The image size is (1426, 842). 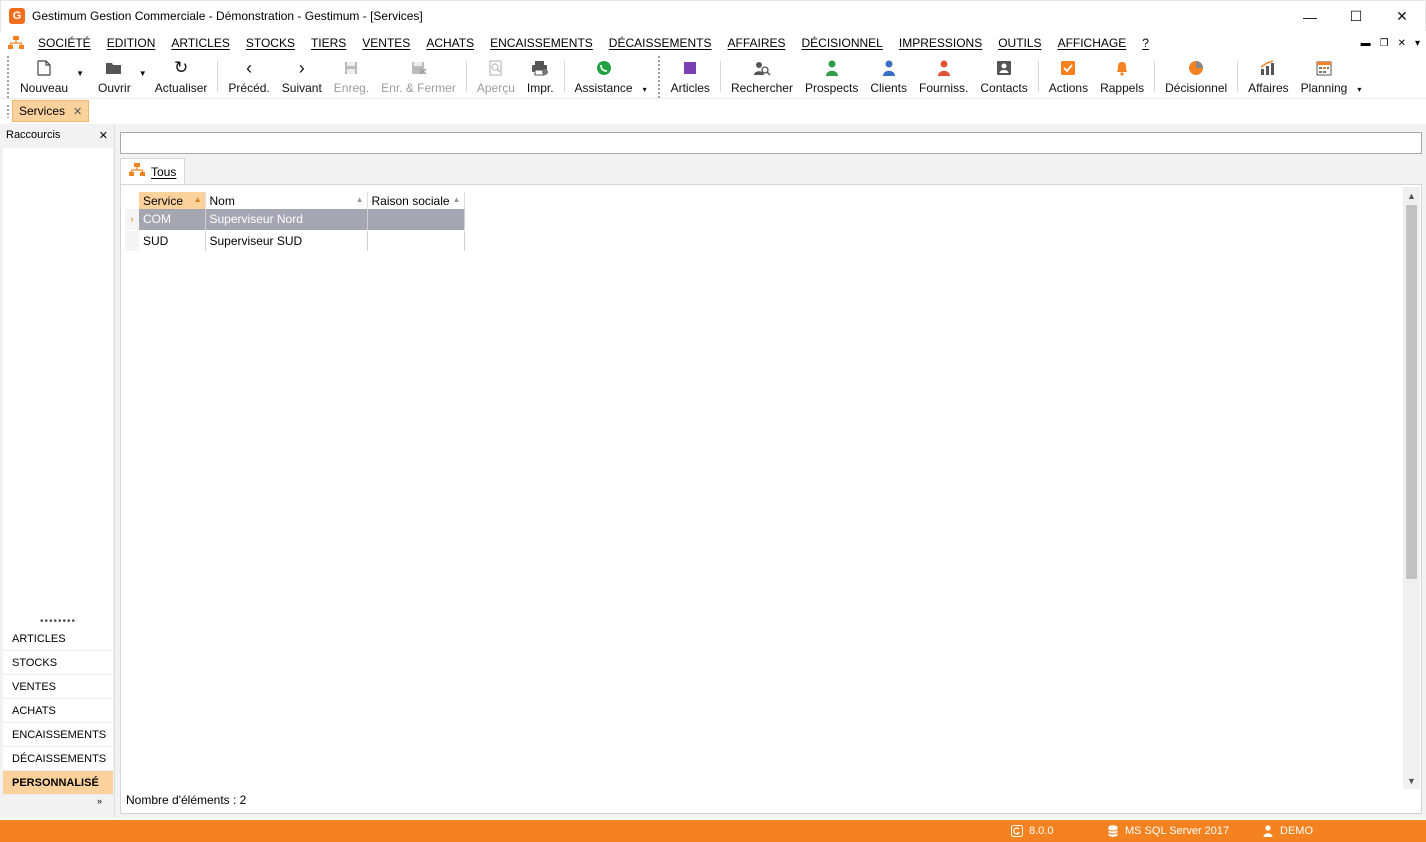 I want to click on scroll-up-icon: ▲, so click(x=1411, y=195).